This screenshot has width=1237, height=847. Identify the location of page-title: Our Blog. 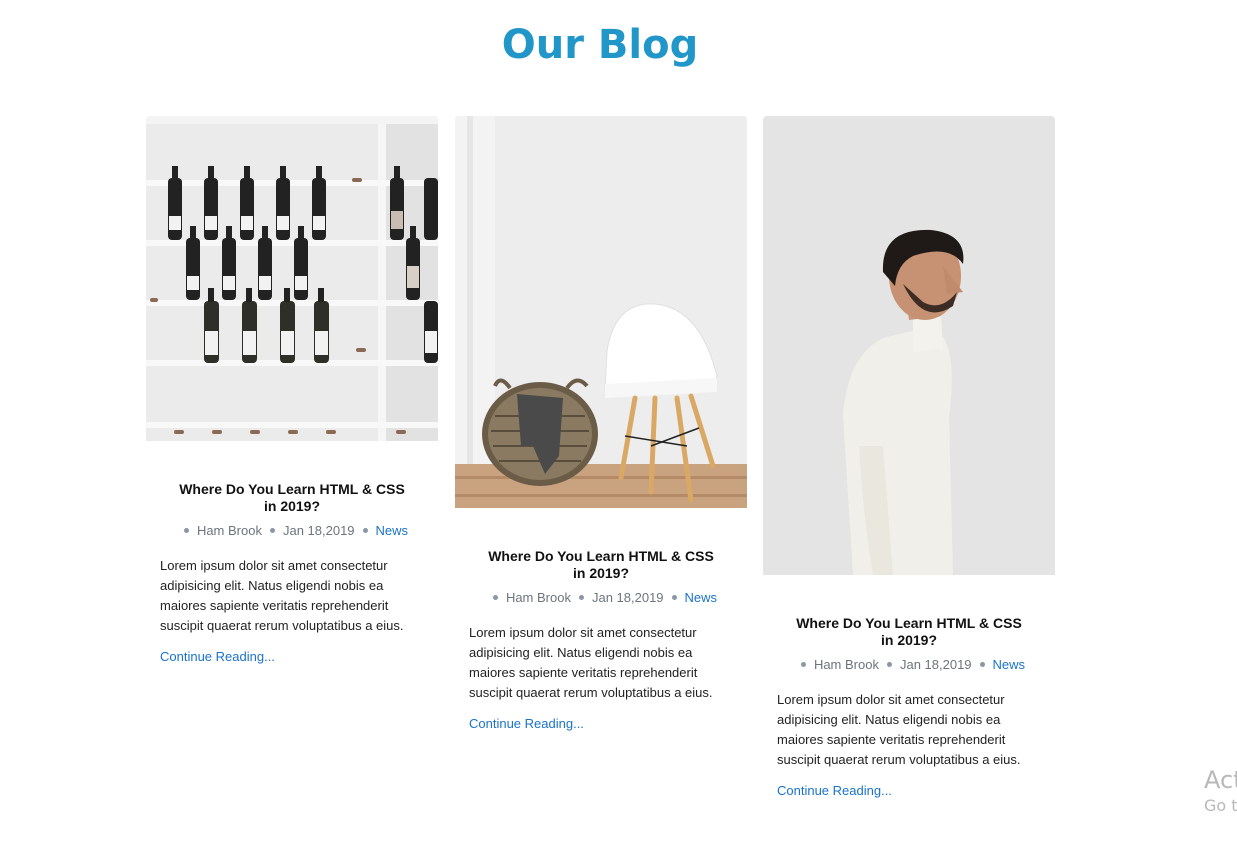
(600, 45).